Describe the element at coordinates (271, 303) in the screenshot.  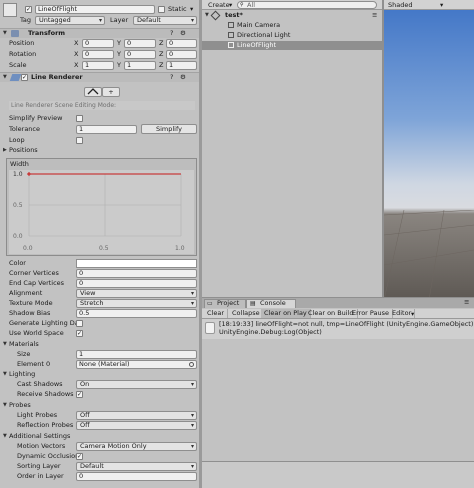
I see `tab-console: ▤ Console` at that location.